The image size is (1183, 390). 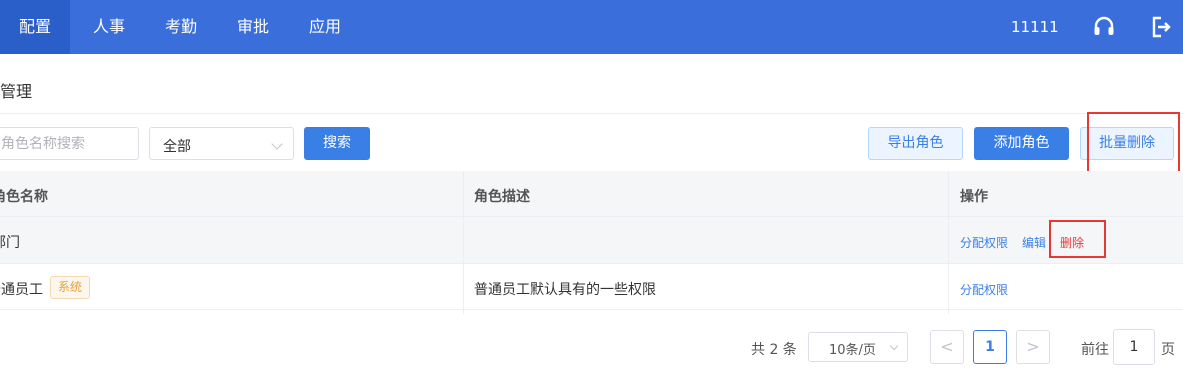 I want to click on filter-select-value: 全部, so click(x=177, y=147).